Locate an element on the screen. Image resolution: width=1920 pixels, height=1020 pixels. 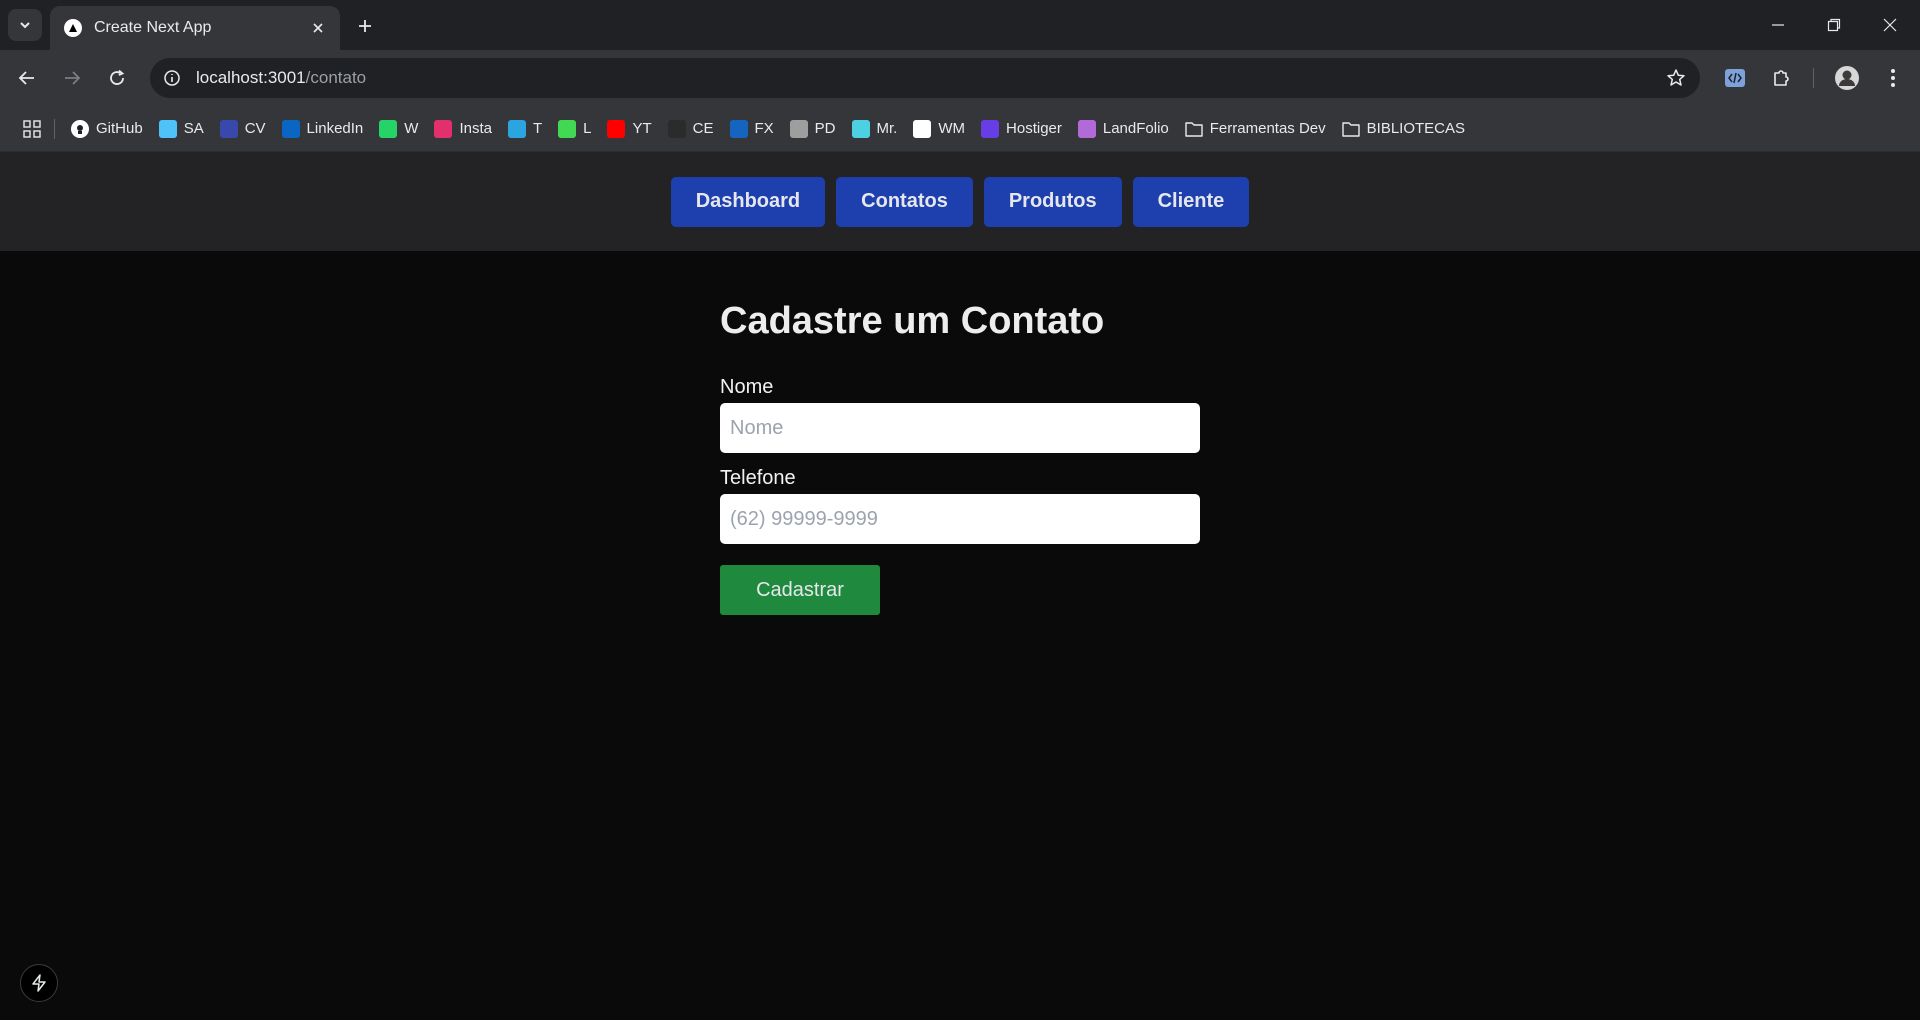
new-tab-button is located at coordinates (365, 26).